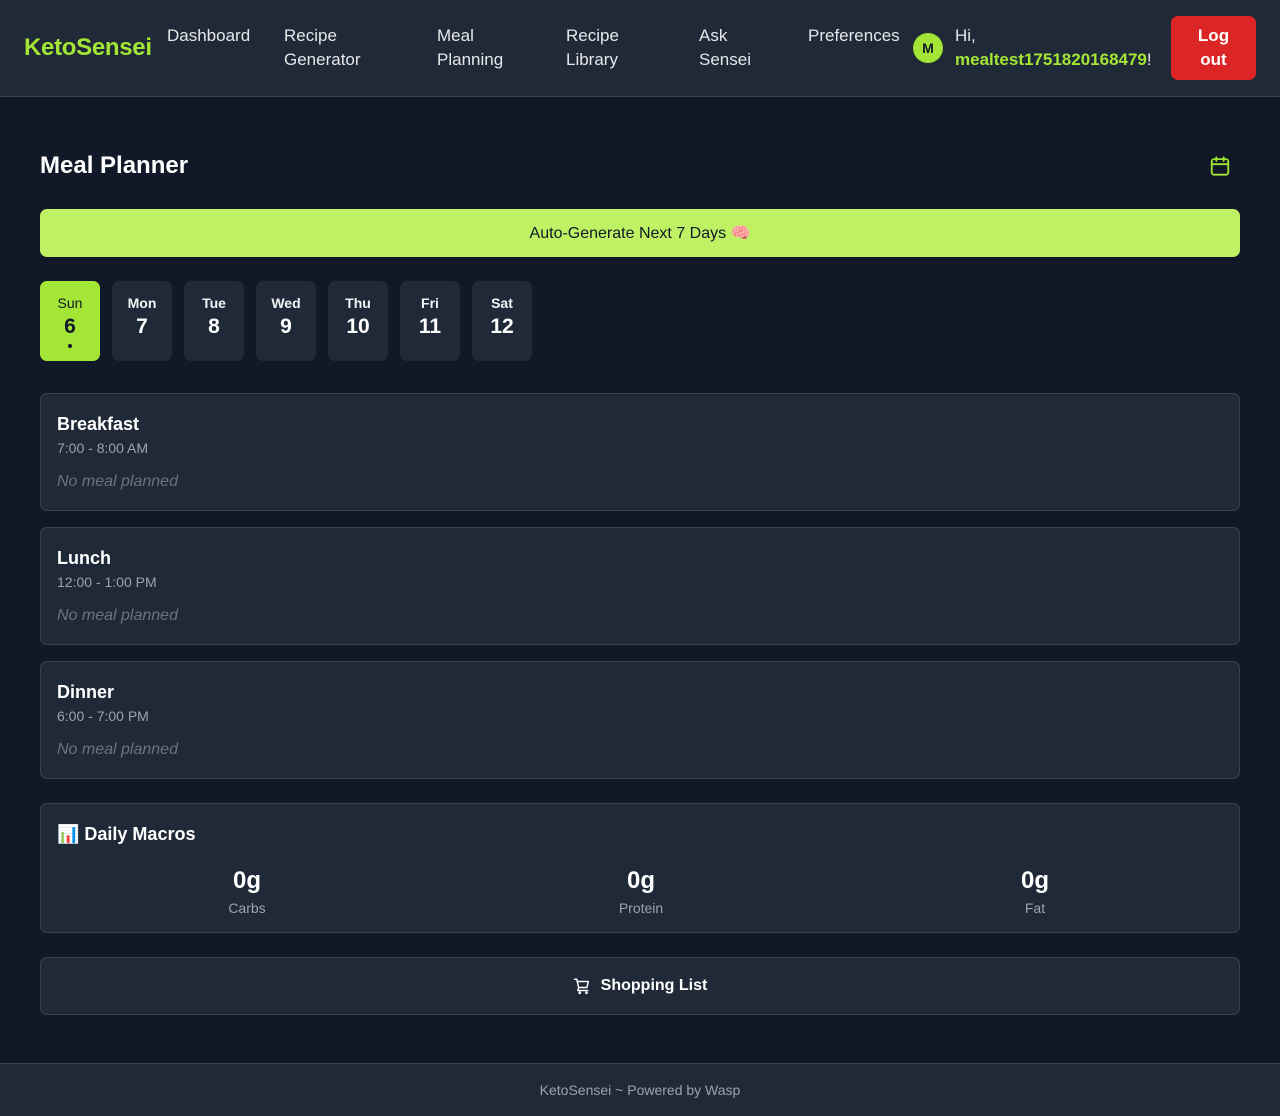  I want to click on selected-day-dot, so click(70, 346).